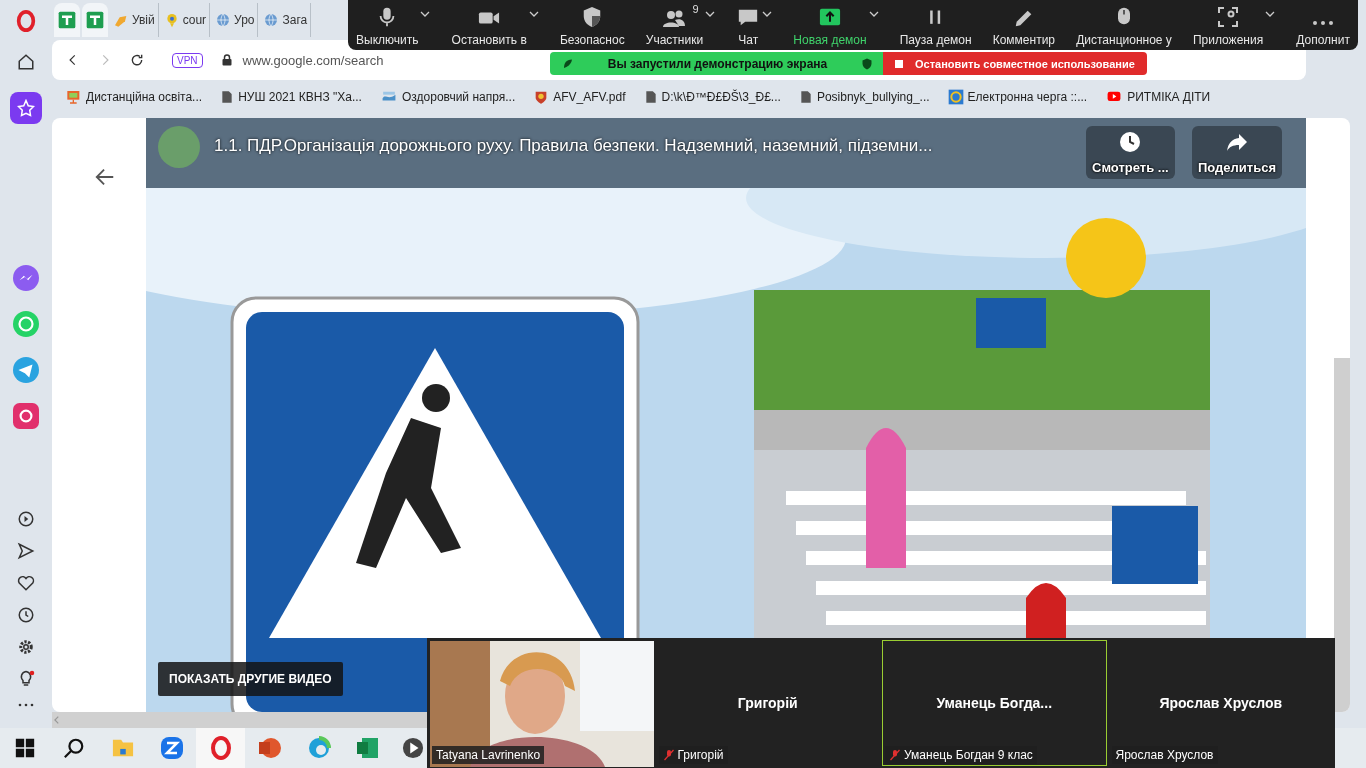 The height and width of the screenshot is (768, 1366). What do you see at coordinates (26, 519) in the screenshot?
I see `play-circle-icon` at bounding box center [26, 519].